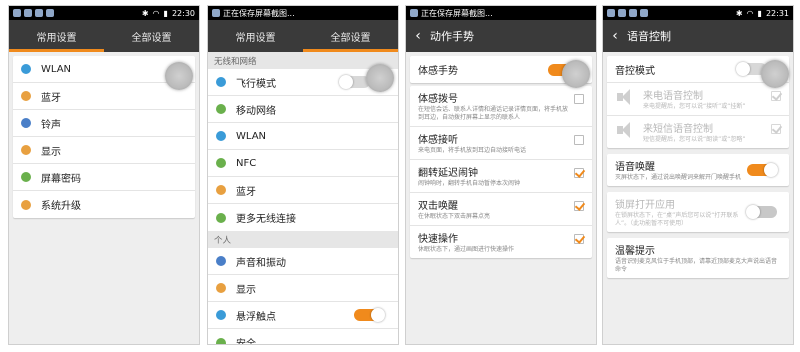 This screenshot has height=352, width=800. What do you see at coordinates (221, 163) in the screenshot?
I see `nfc-icon` at bounding box center [221, 163].